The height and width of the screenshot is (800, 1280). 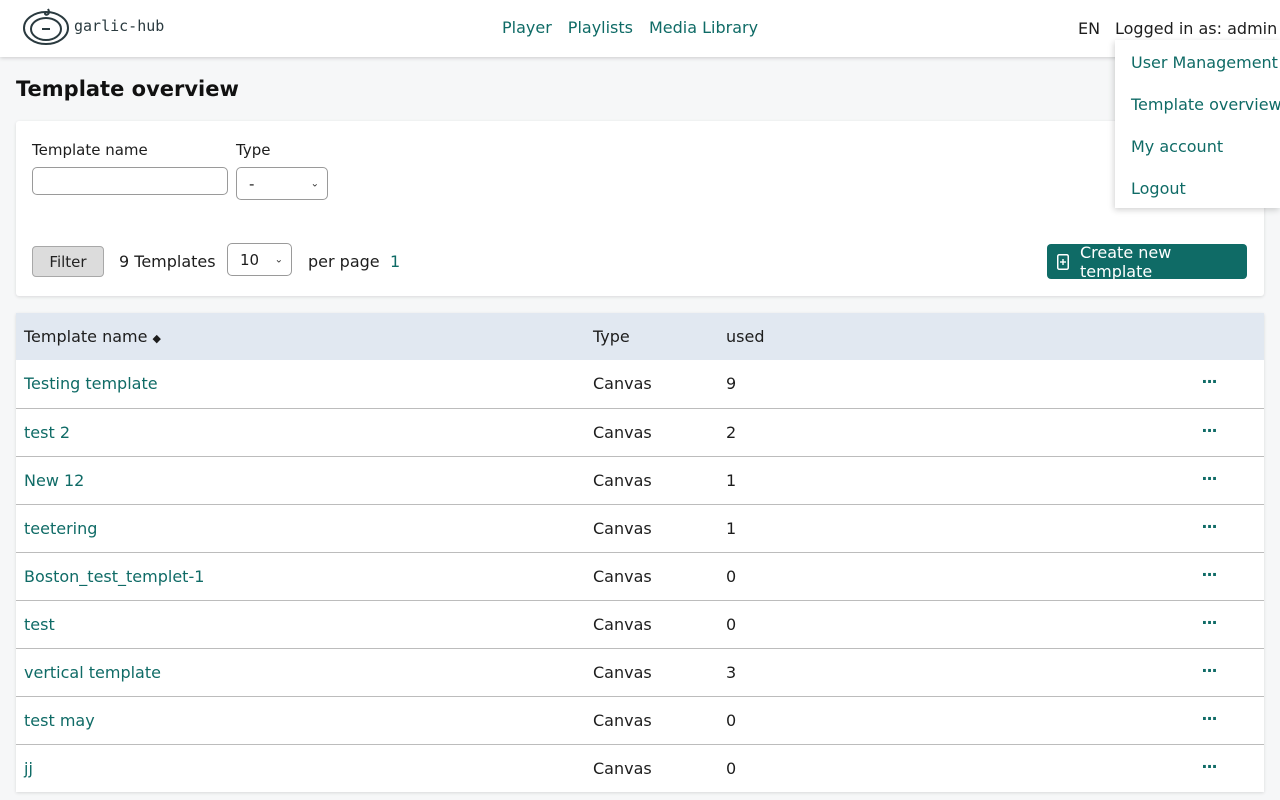 I want to click on create-template-button: Create new template, so click(x=1147, y=261).